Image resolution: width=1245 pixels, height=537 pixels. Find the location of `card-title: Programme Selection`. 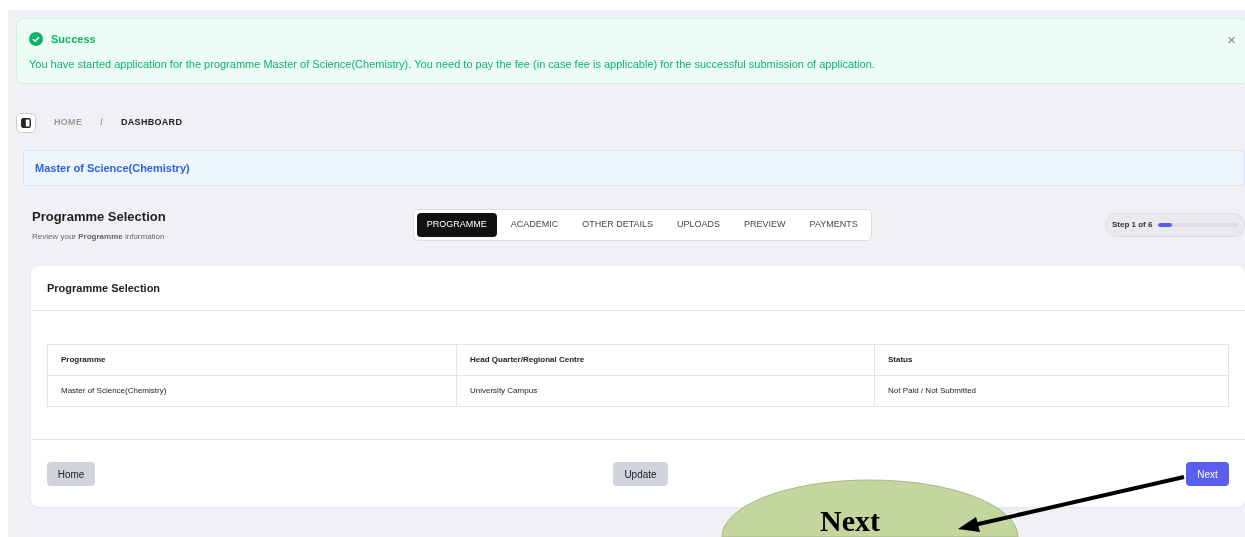

card-title: Programme Selection is located at coordinates (638, 288).